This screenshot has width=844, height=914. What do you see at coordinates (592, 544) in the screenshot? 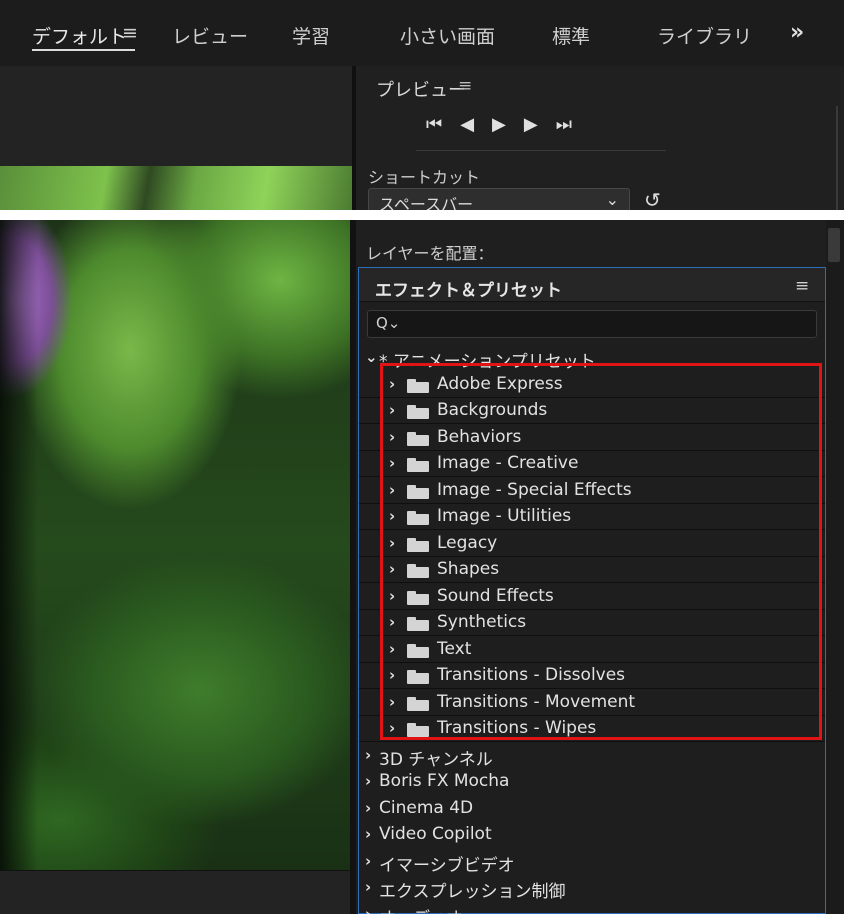
I see `tree-item-preset-folder: › Legacy` at bounding box center [592, 544].